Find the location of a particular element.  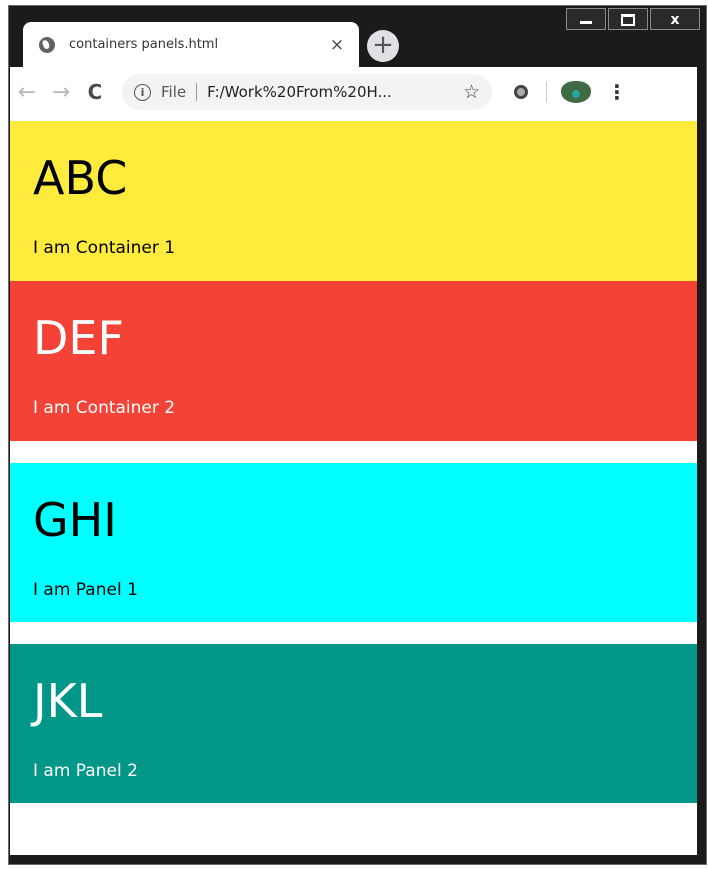

toolbar-divider is located at coordinates (546, 92).